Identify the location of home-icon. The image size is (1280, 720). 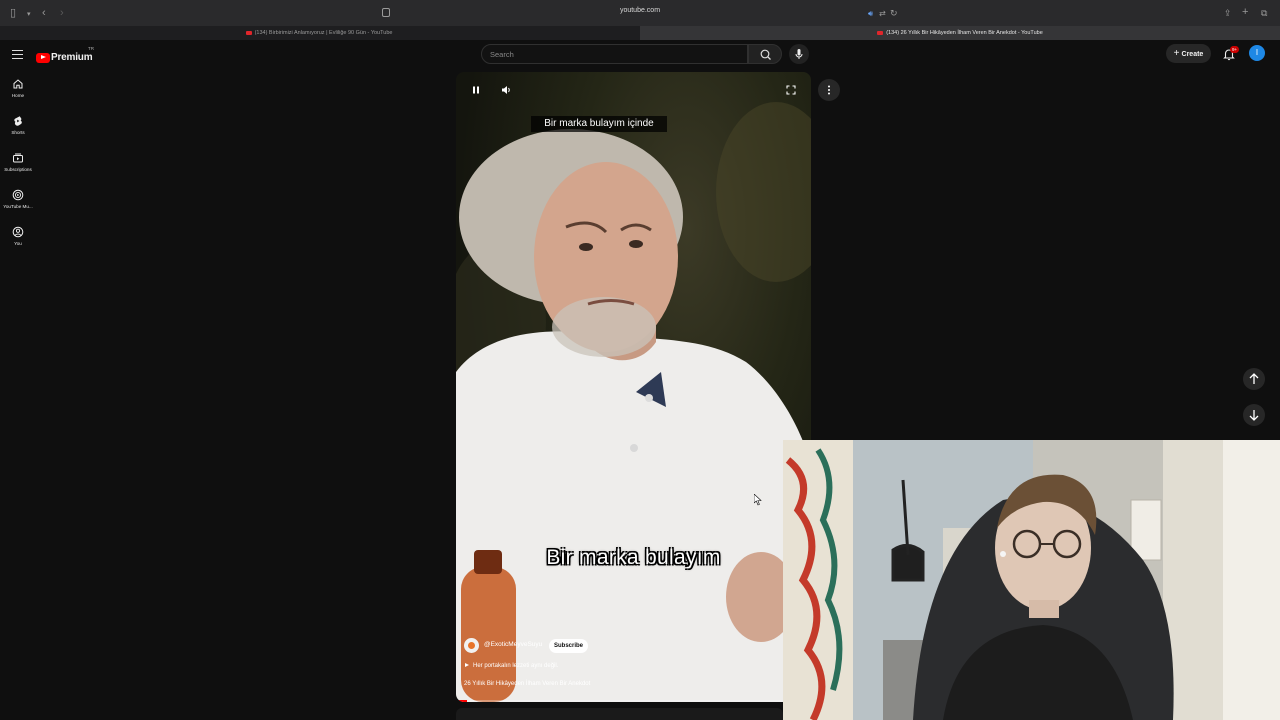
(18, 84).